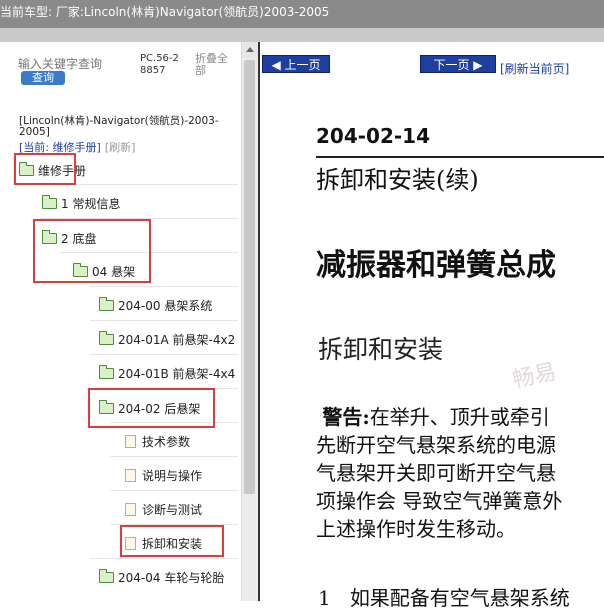 Image resolution: width=604 pixels, height=611 pixels. I want to click on step-number: 1, so click(324, 598).